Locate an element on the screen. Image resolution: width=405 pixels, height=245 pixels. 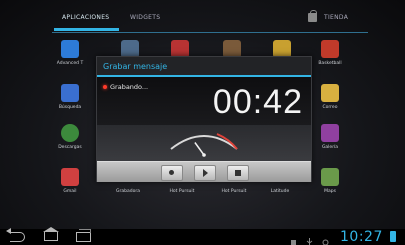
app-label: Advanced T is located at coordinates (70, 63).